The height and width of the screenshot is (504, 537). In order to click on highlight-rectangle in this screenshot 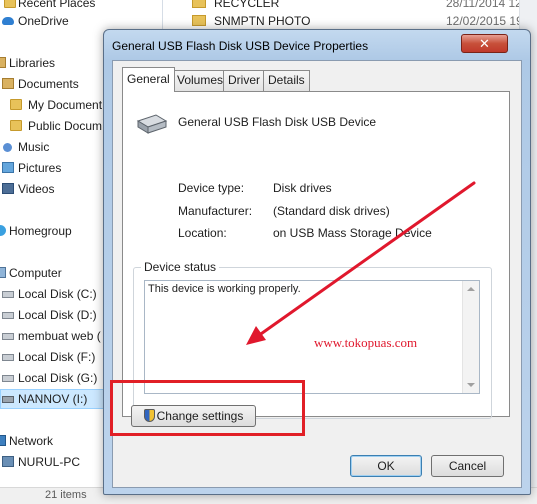, I will do `click(207, 408)`.